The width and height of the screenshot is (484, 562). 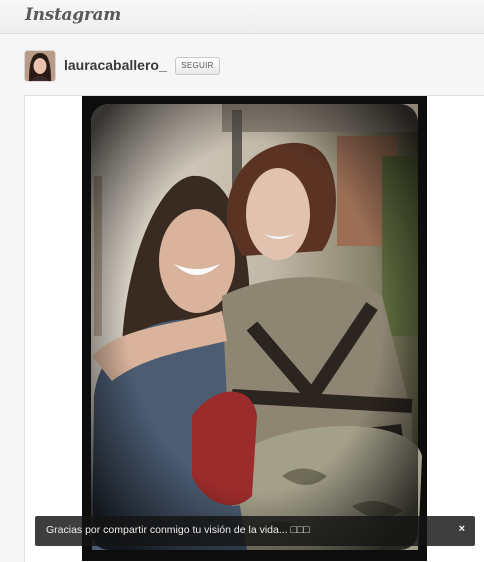 I want to click on follow-button: SEGUIR, so click(x=197, y=66).